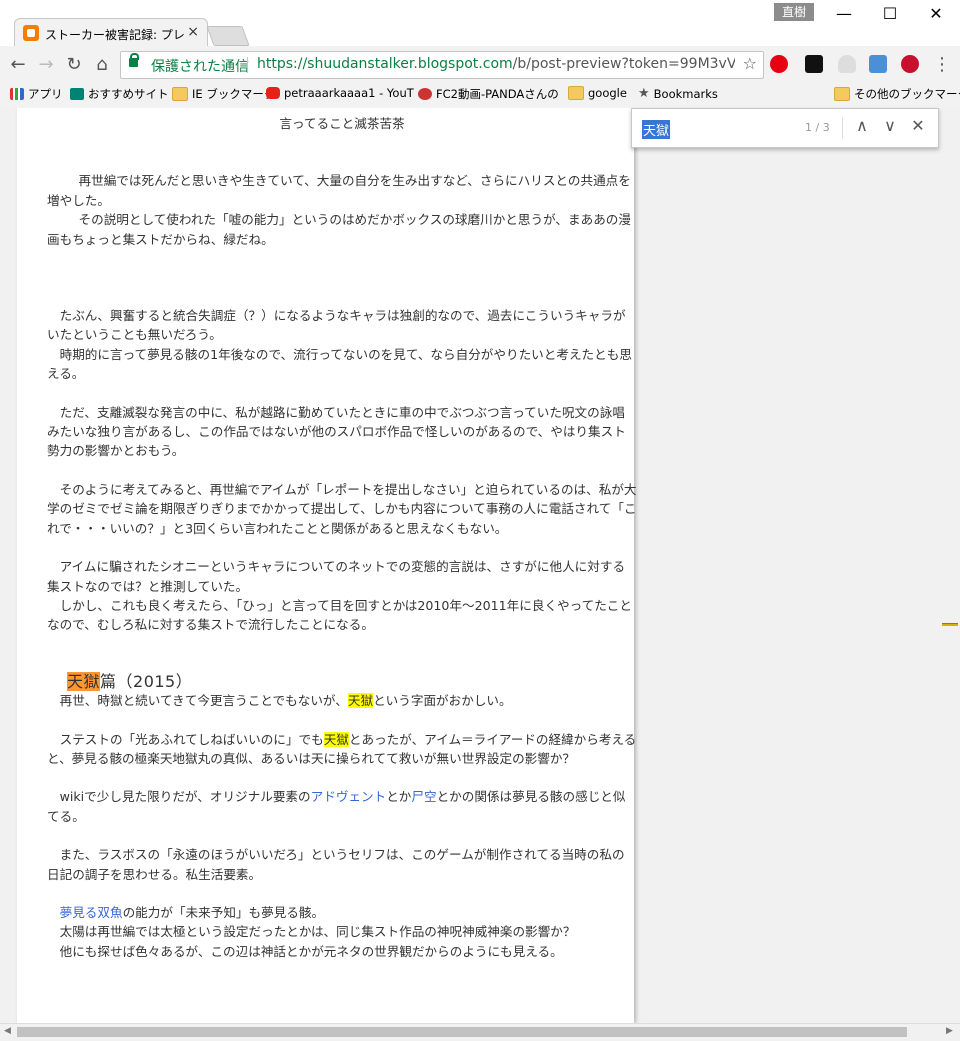 The width and height of the screenshot is (960, 1041). Describe the element at coordinates (247, 65) in the screenshot. I see `omnibox-divider` at that location.